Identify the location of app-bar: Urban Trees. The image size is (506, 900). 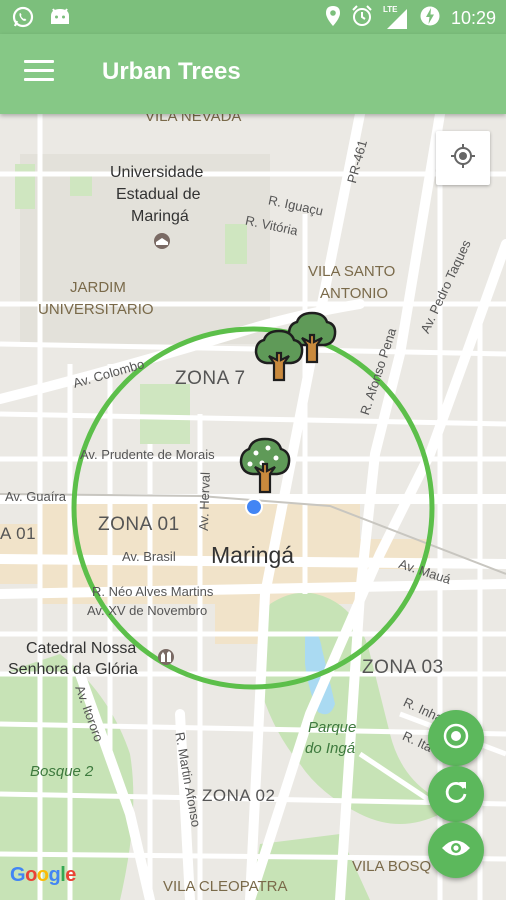
(253, 74).